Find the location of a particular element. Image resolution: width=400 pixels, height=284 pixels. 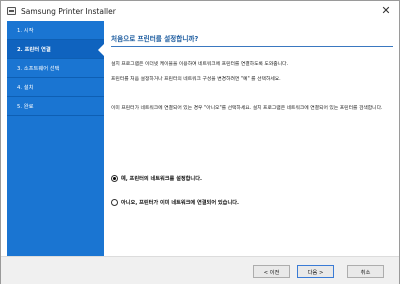

option-yes-setup-network: 예, 프린터의 네트워크를 설정합니다. is located at coordinates (156, 178).